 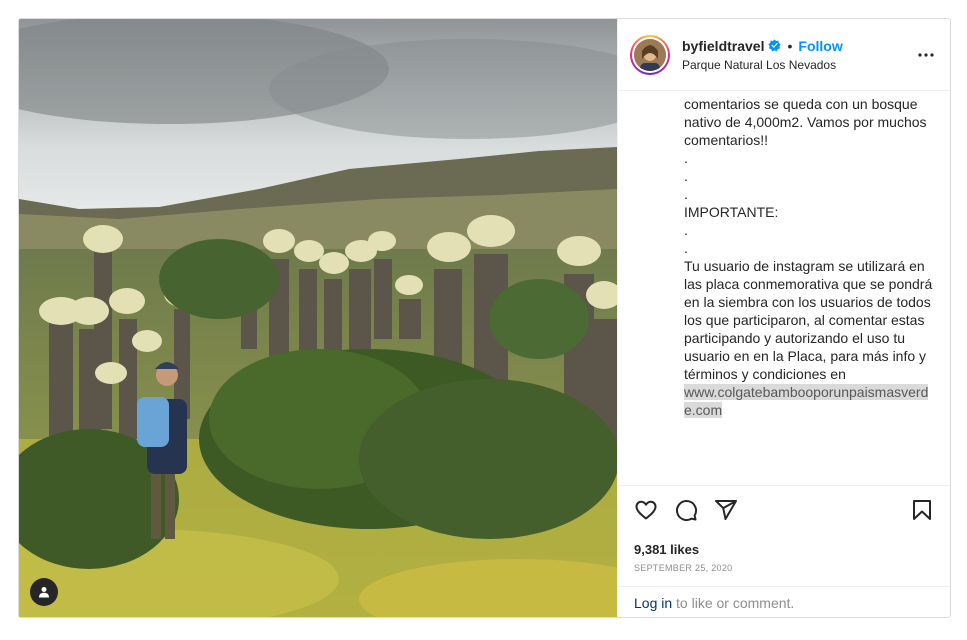 What do you see at coordinates (926, 55) in the screenshot?
I see `more-options-icon` at bounding box center [926, 55].